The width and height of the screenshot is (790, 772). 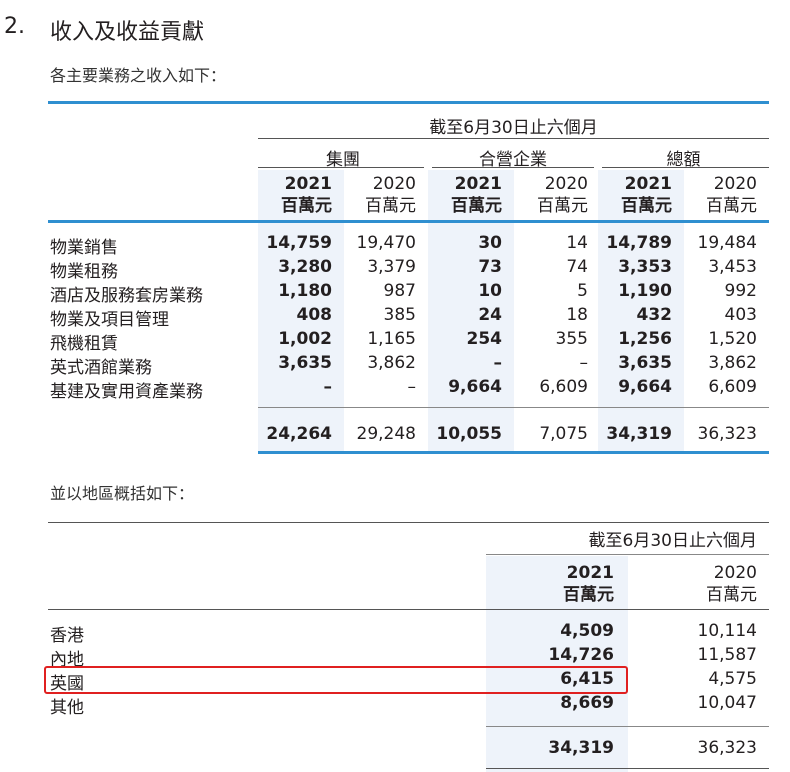 What do you see at coordinates (727, 703) in the screenshot?
I see `table2-cell: 10,047` at bounding box center [727, 703].